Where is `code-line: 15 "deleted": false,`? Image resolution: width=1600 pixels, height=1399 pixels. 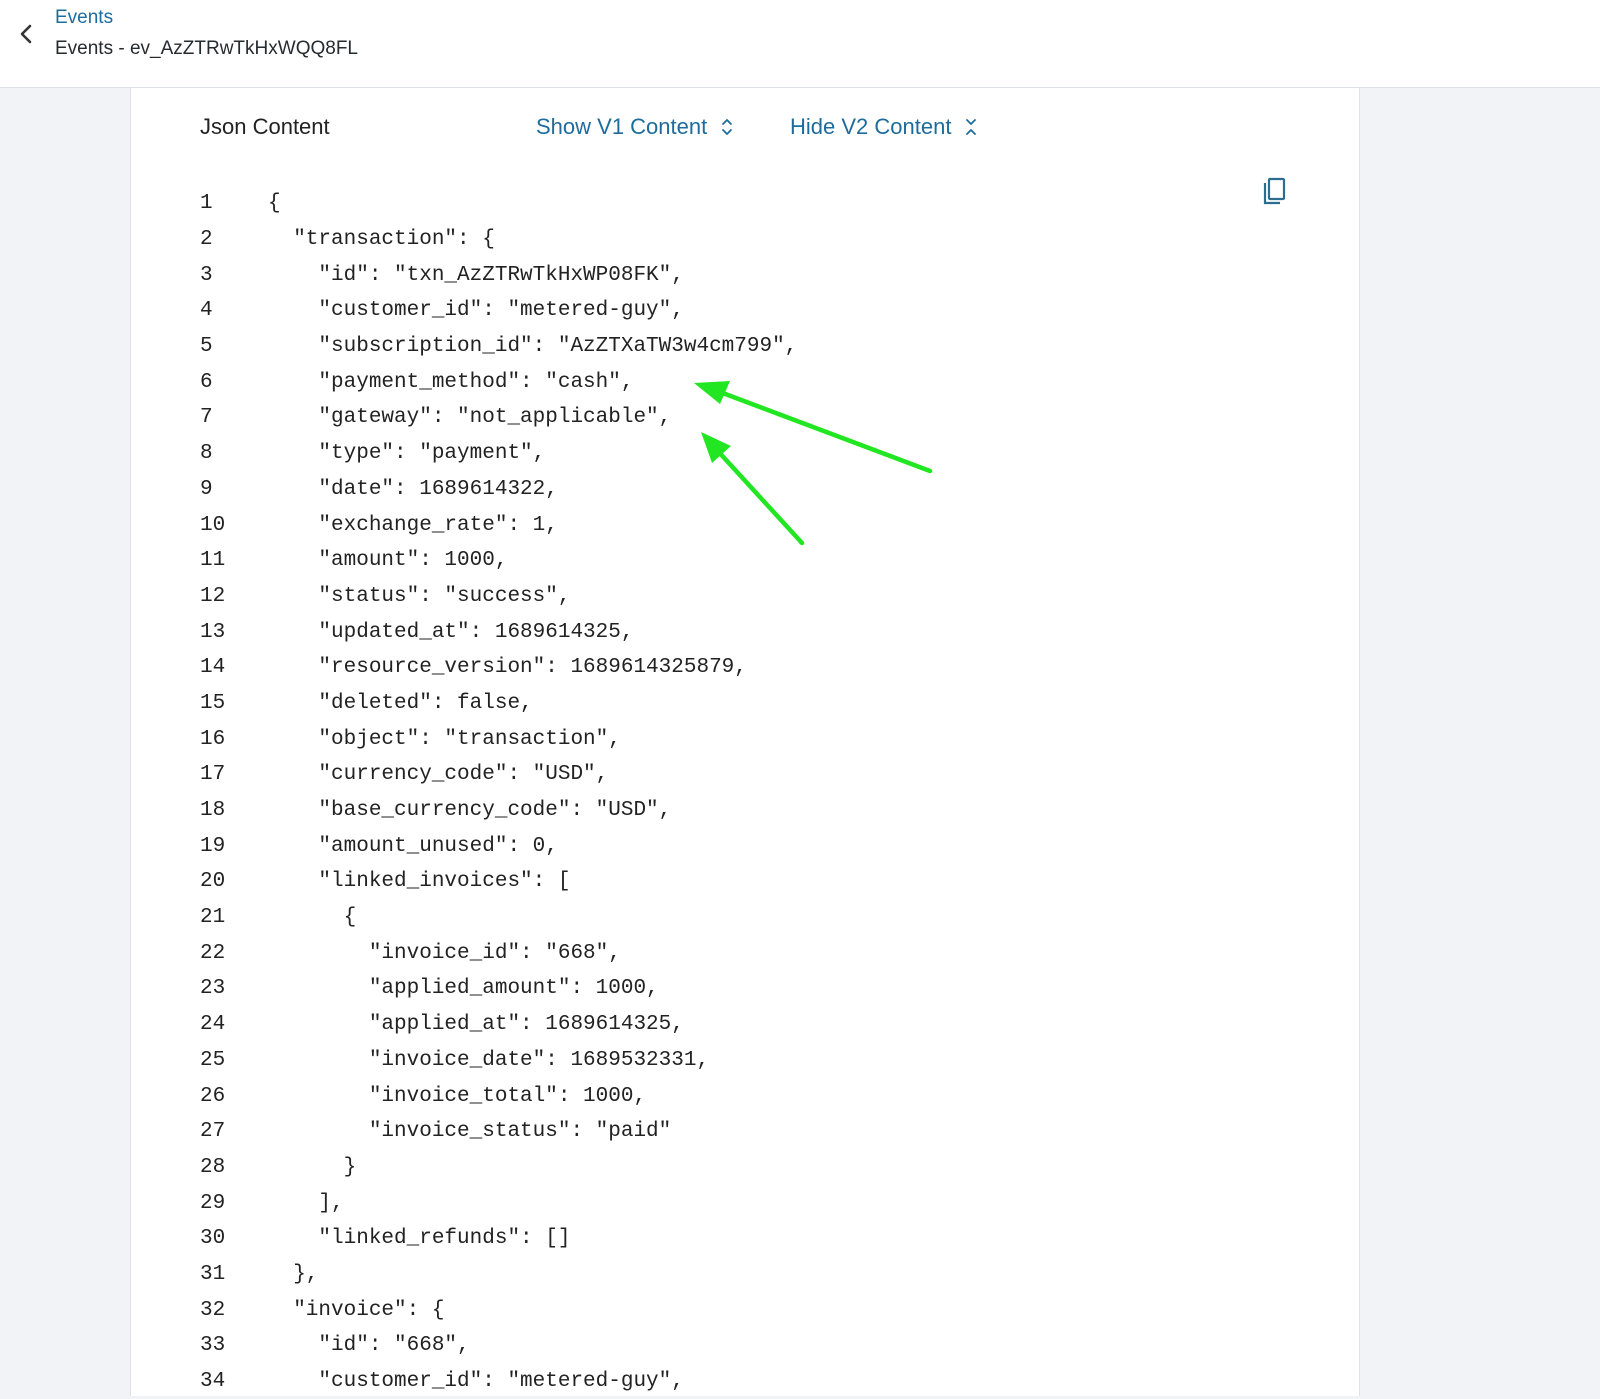 code-line: 15 "deleted": false, is located at coordinates (498, 704).